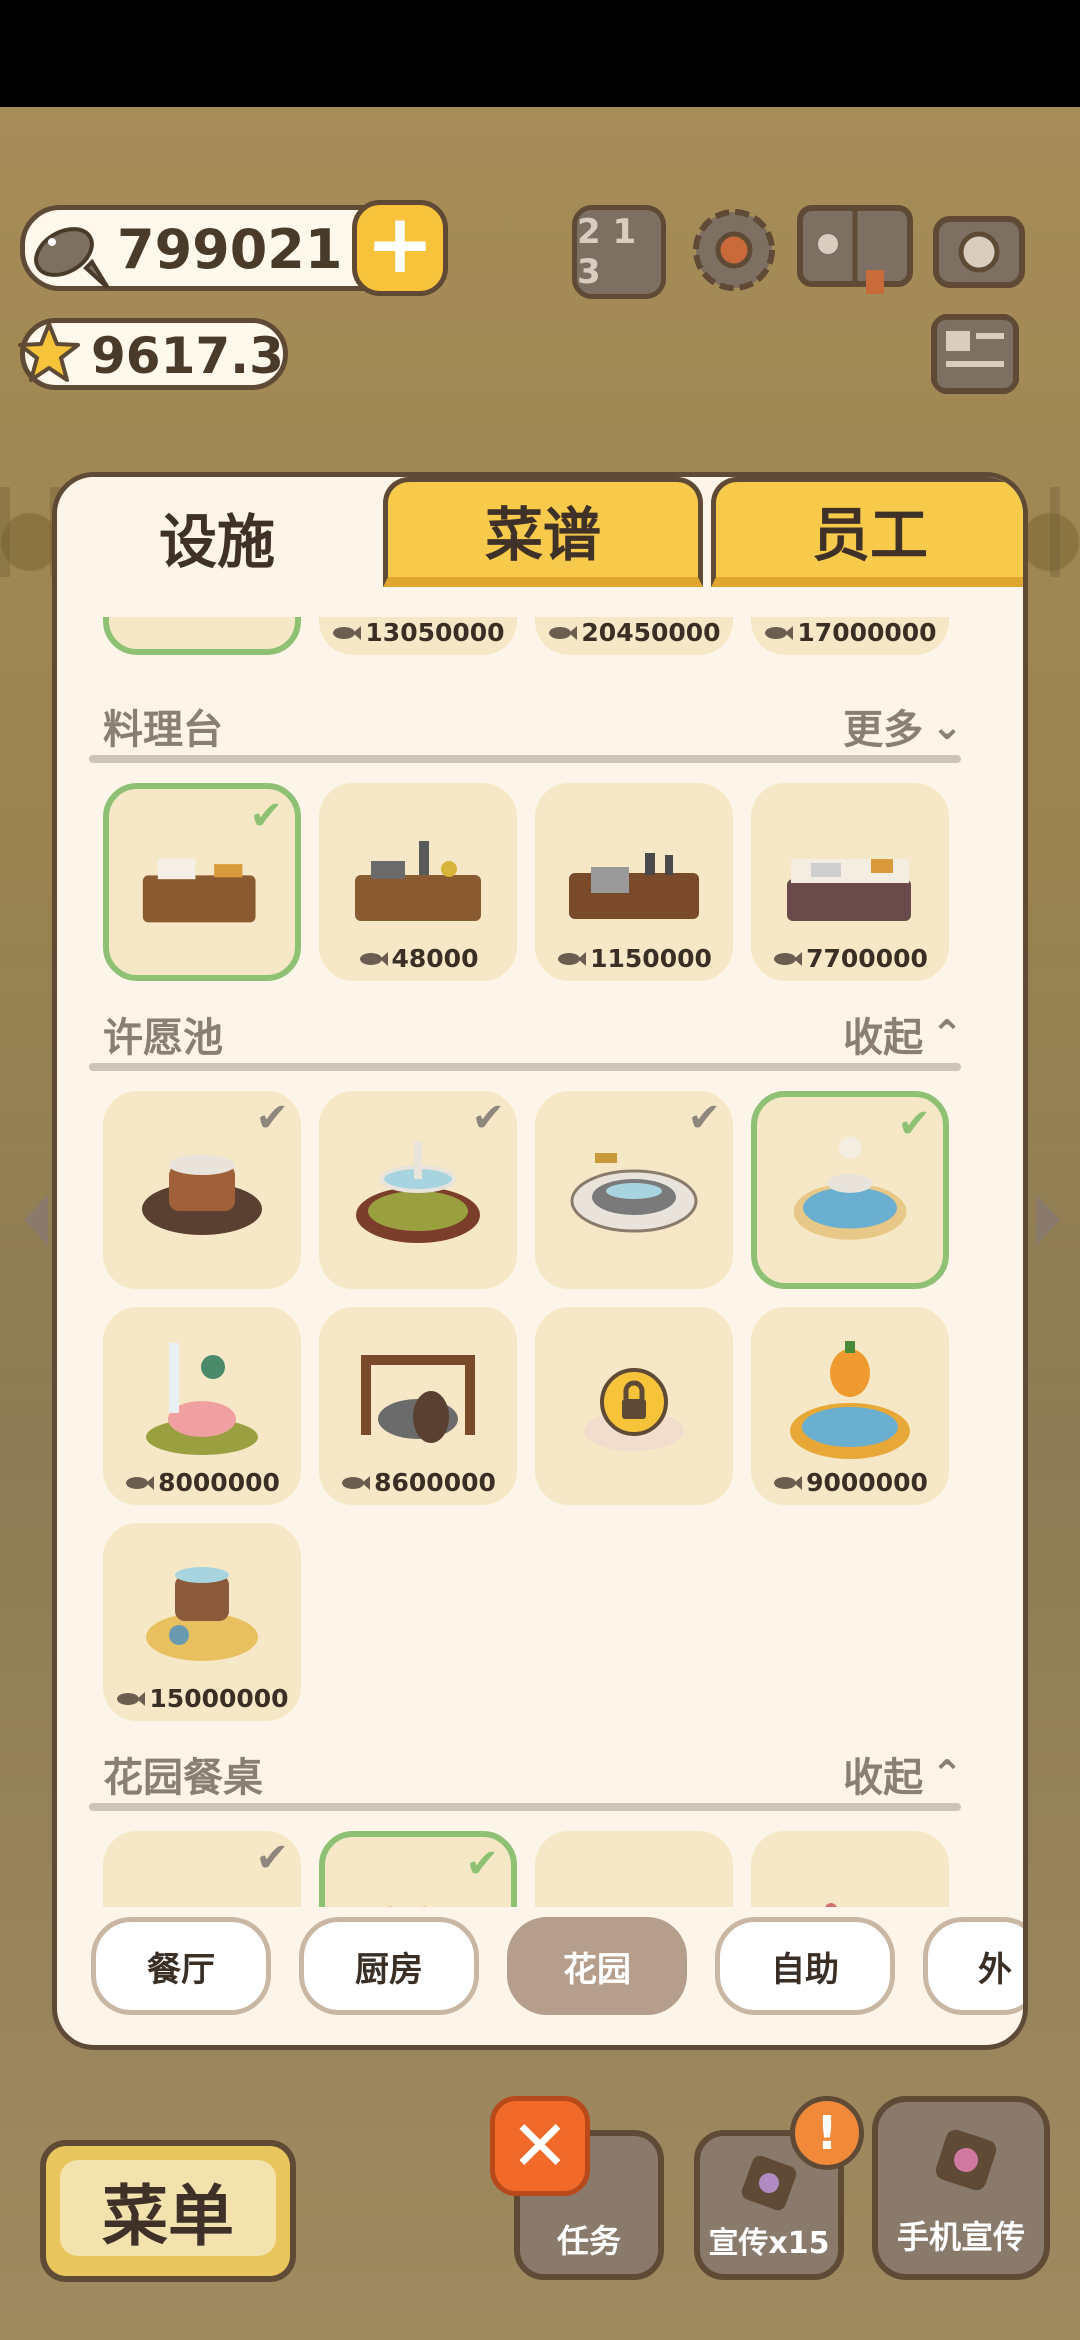 Image resolution: width=1080 pixels, height=2340 pixels. What do you see at coordinates (850, 882) in the screenshot?
I see `facility-item: 7700000` at bounding box center [850, 882].